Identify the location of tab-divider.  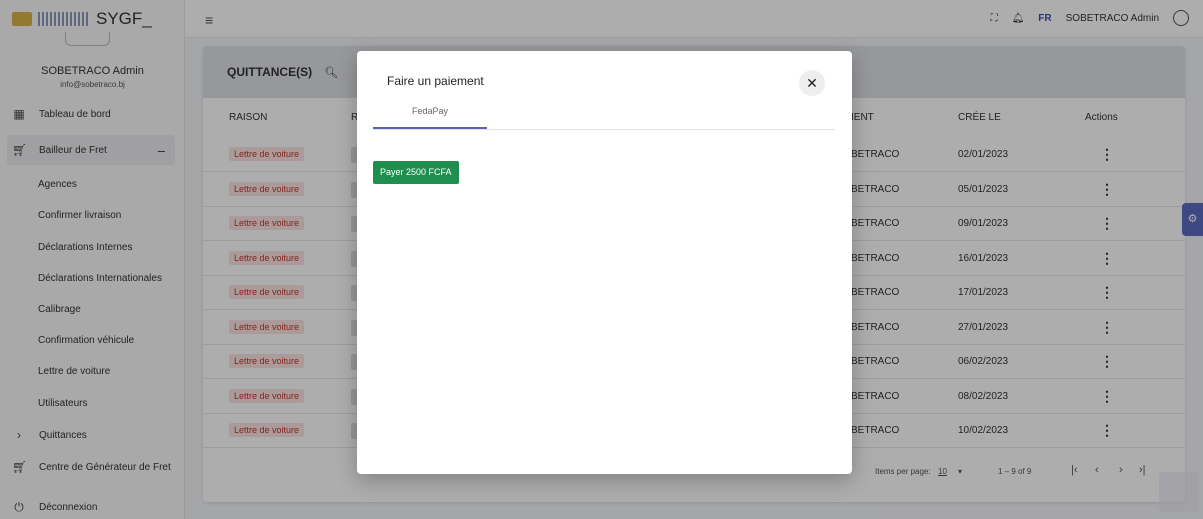
(604, 129).